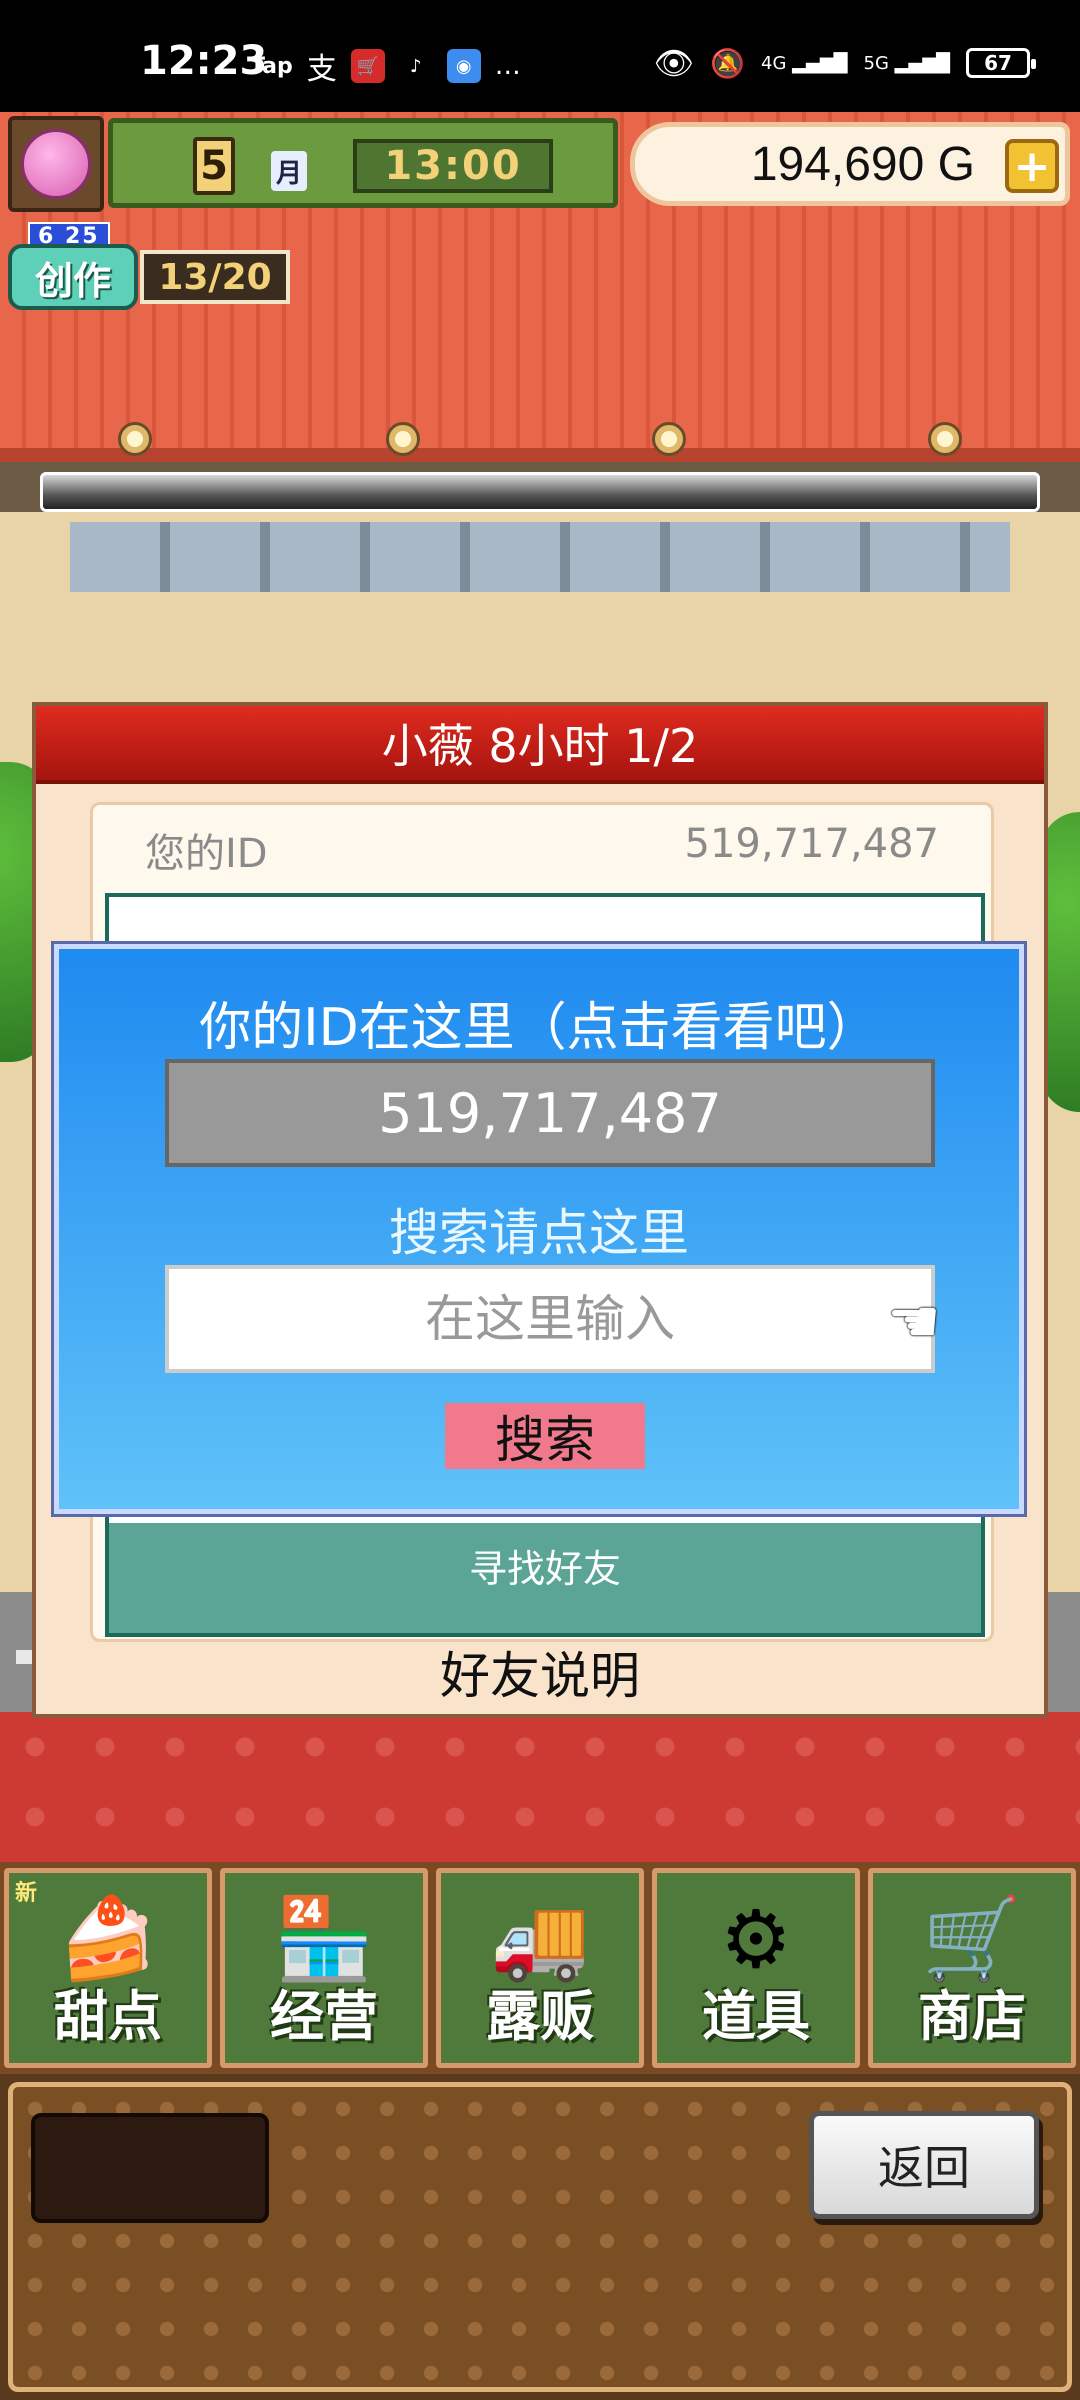  Describe the element at coordinates (453, 166) in the screenshot. I see `game-clock: 13:00` at that location.